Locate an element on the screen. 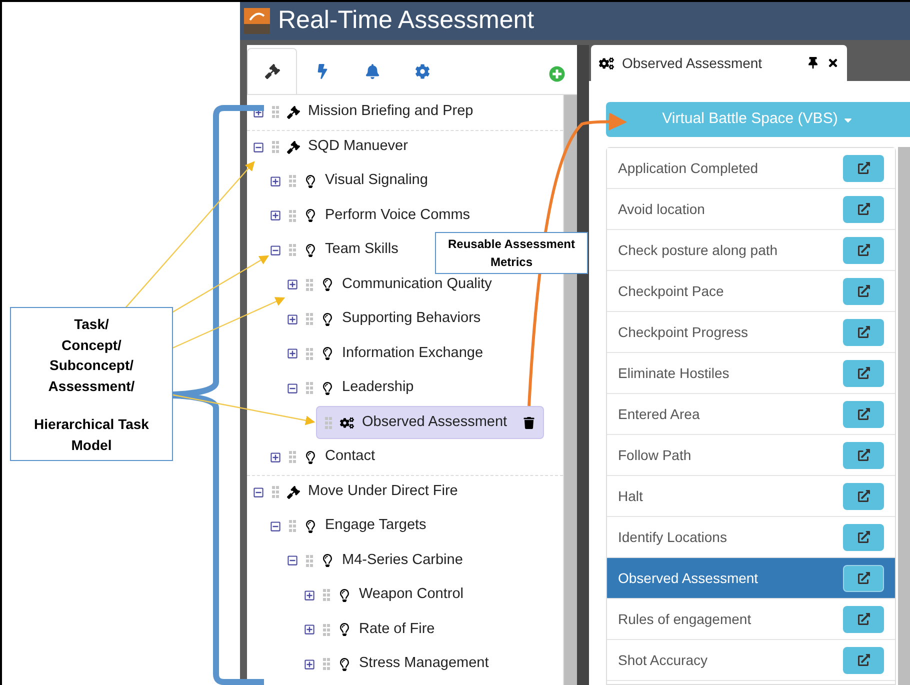 This screenshot has height=685, width=910. tree-label: Rate of Fire is located at coordinates (397, 629).